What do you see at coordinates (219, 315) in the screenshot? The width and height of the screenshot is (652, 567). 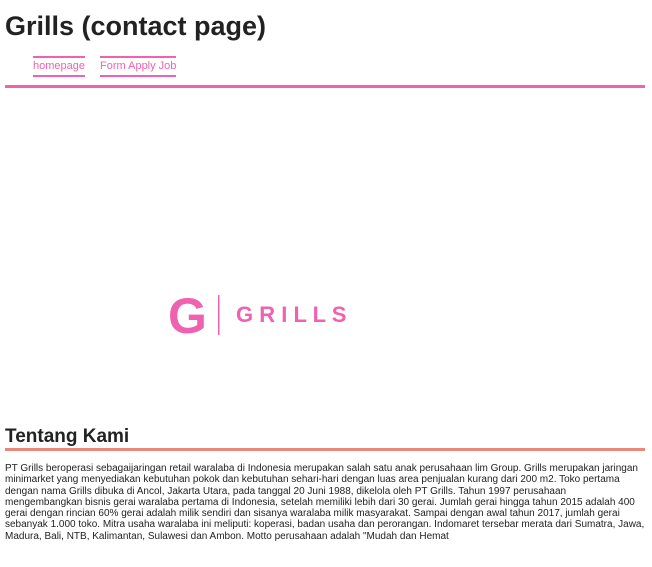 I see `logo-divider` at bounding box center [219, 315].